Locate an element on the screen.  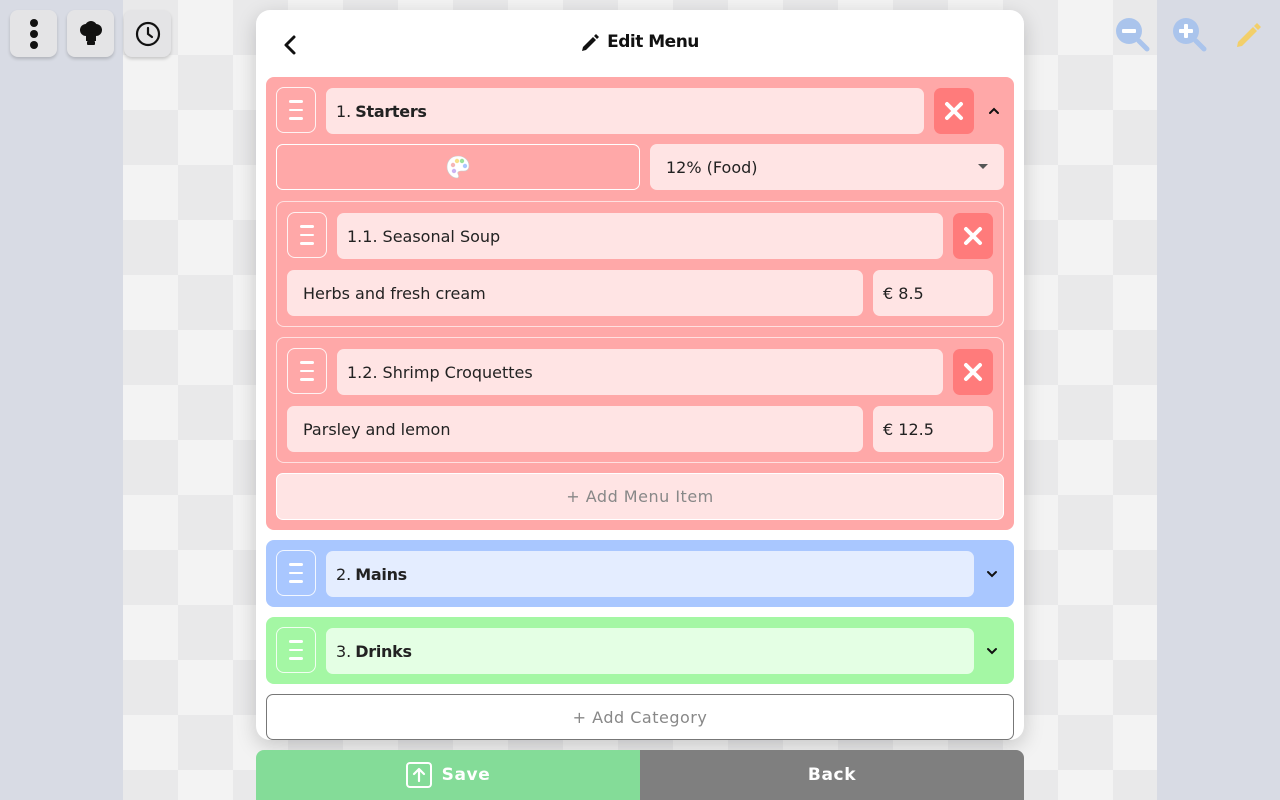
dialog-title-text: Edit Menu is located at coordinates (653, 42).